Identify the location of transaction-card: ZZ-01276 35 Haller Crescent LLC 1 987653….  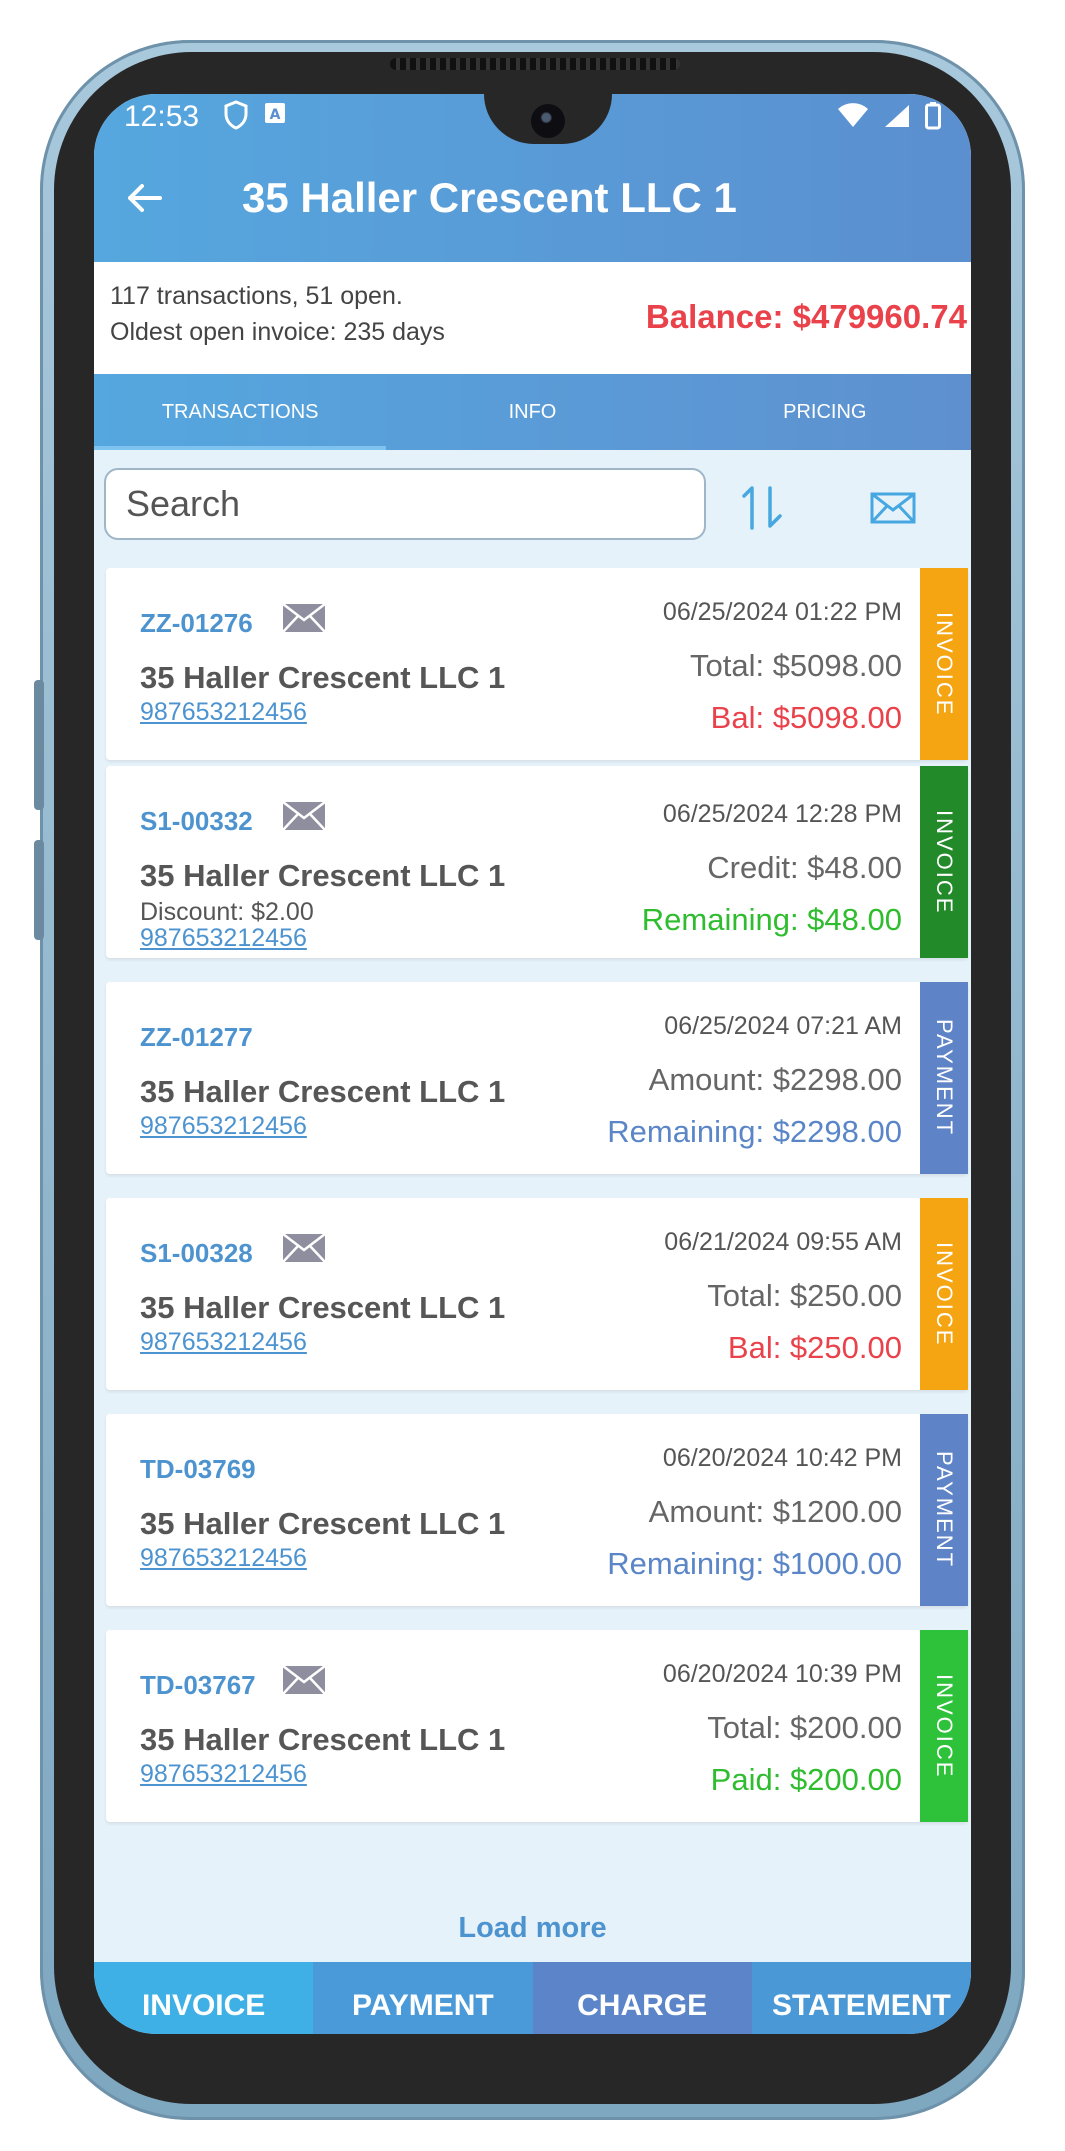
(537, 664).